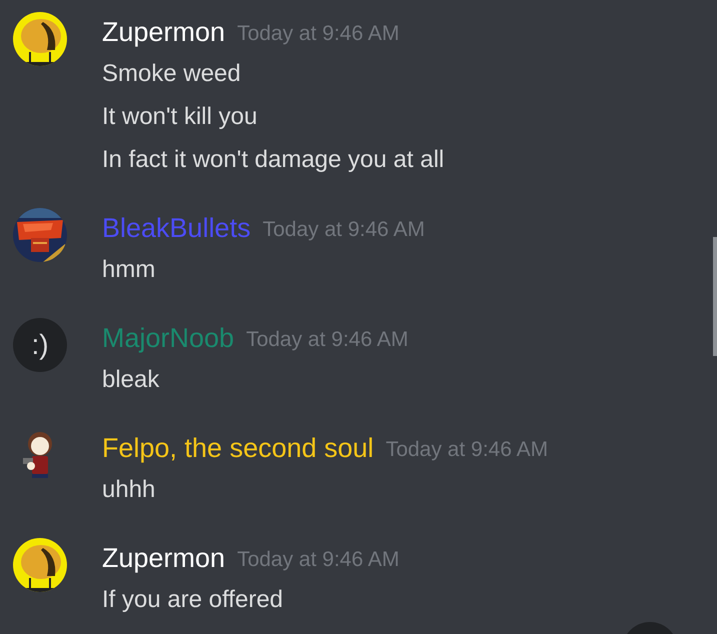 This screenshot has height=634, width=717. I want to click on scrollbar-thumb, so click(715, 296).